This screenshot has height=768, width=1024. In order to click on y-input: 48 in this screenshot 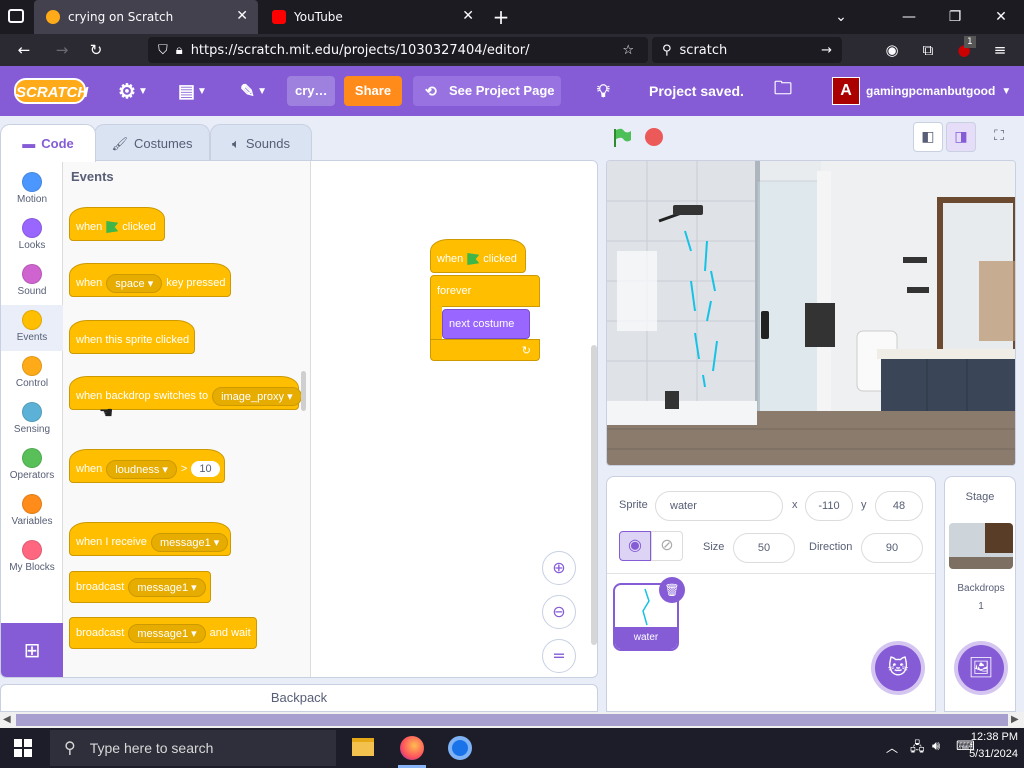, I will do `click(899, 506)`.